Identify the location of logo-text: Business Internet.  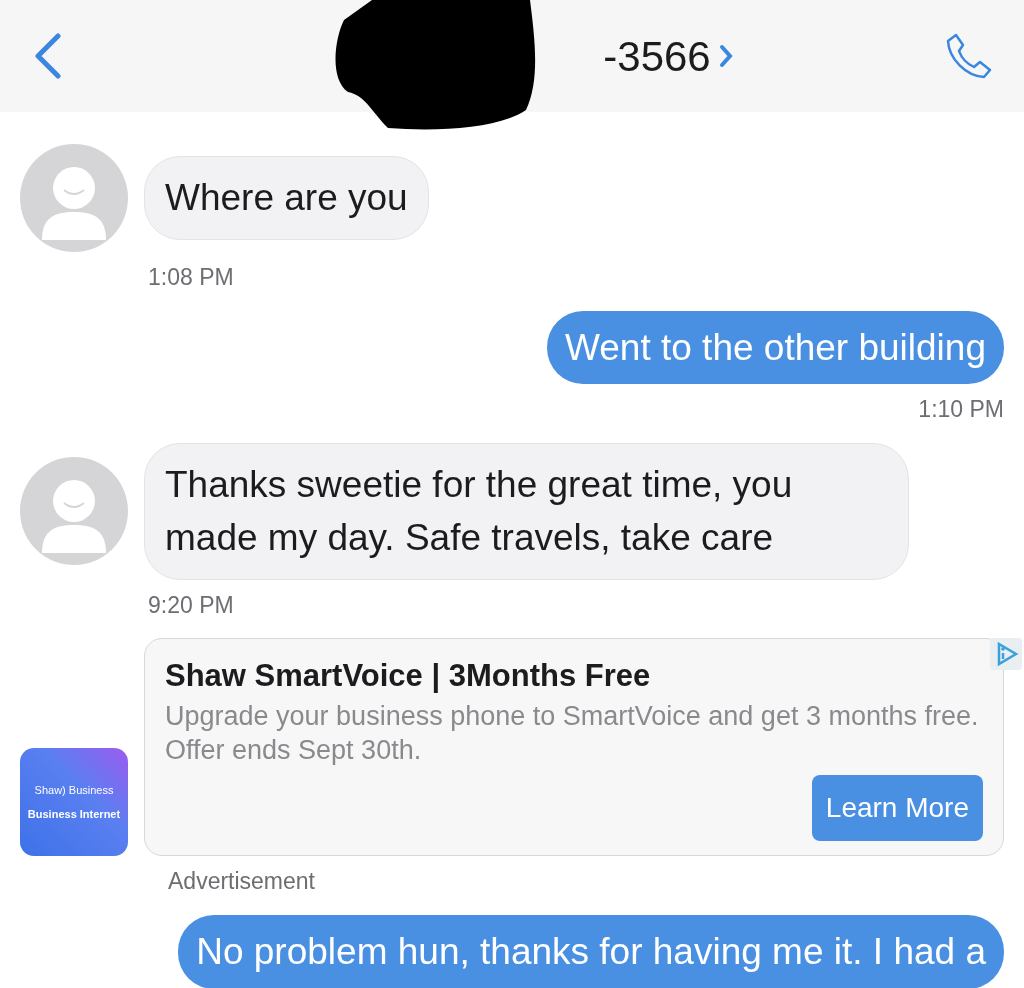
(74, 815).